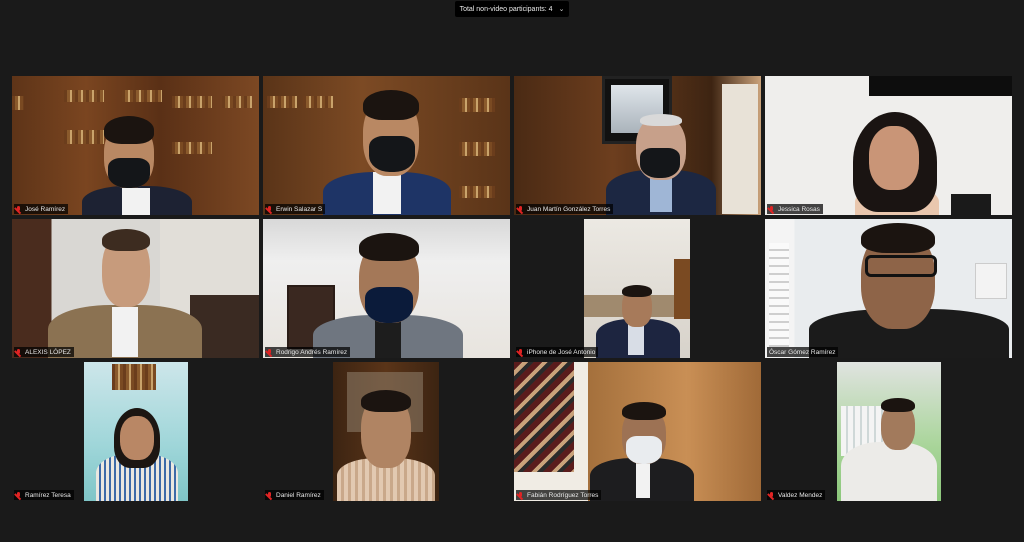 The height and width of the screenshot is (542, 1024). What do you see at coordinates (796, 495) in the screenshot?
I see `participant-name-tag: Valdez Mendez` at bounding box center [796, 495].